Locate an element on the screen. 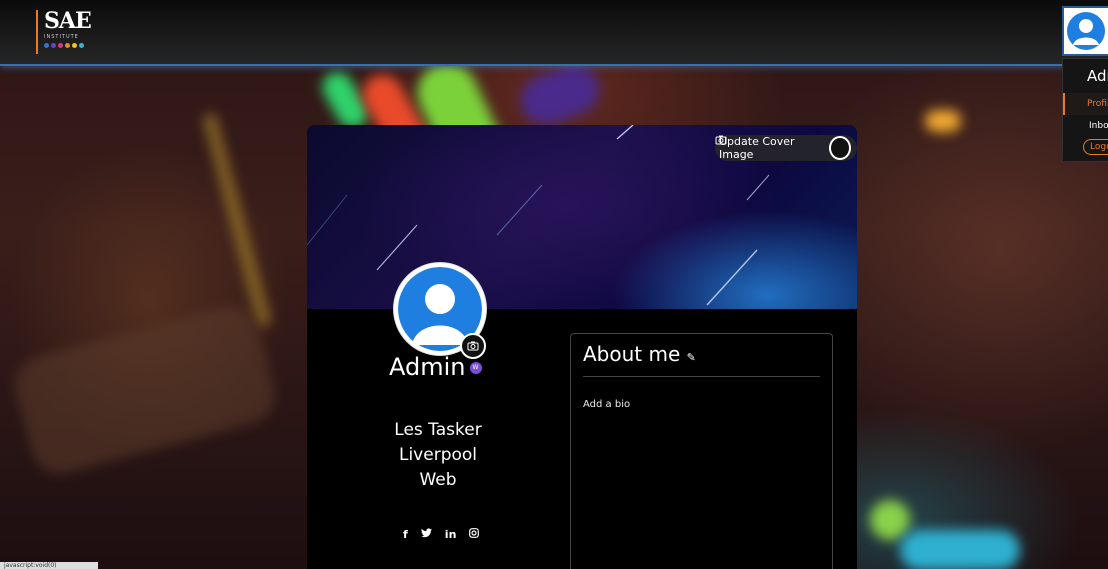 The height and width of the screenshot is (569, 1108). browser-status-bar: javascript:void(0) is located at coordinates (49, 565).